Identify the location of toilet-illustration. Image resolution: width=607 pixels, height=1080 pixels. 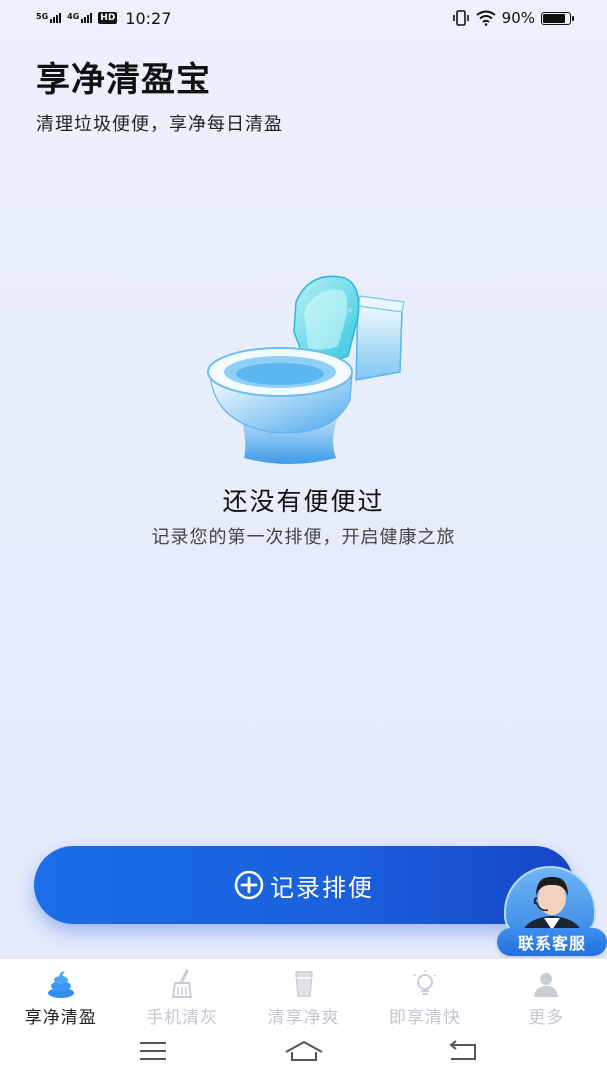
(306, 369).